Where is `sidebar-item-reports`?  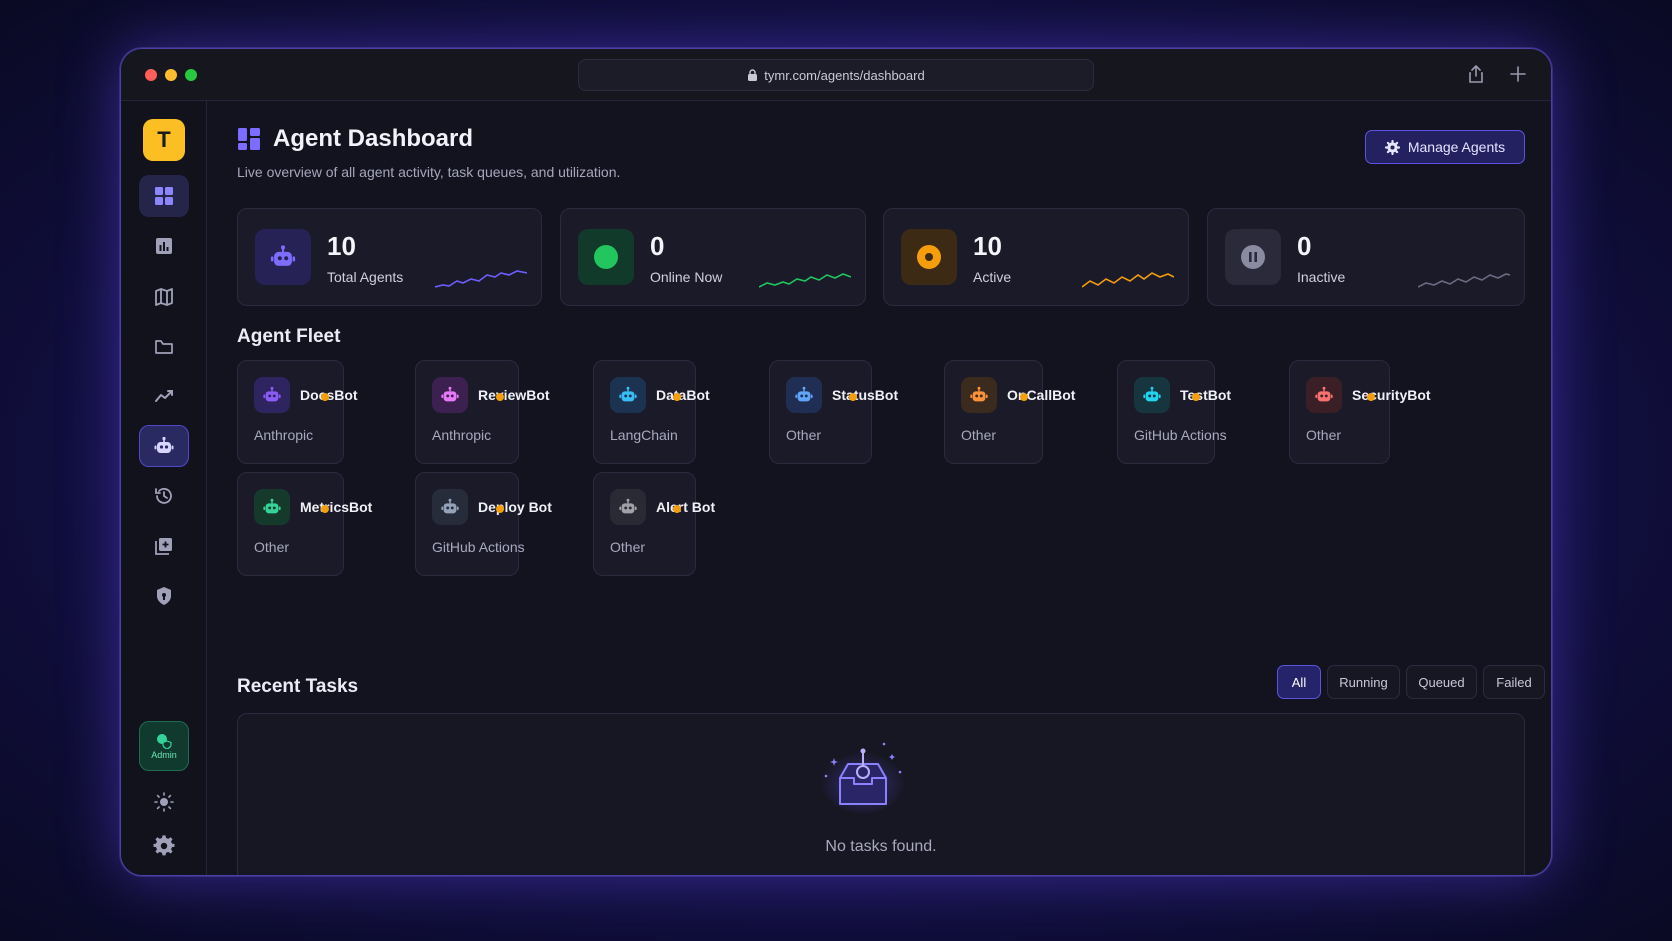
sidebar-item-reports is located at coordinates (164, 246).